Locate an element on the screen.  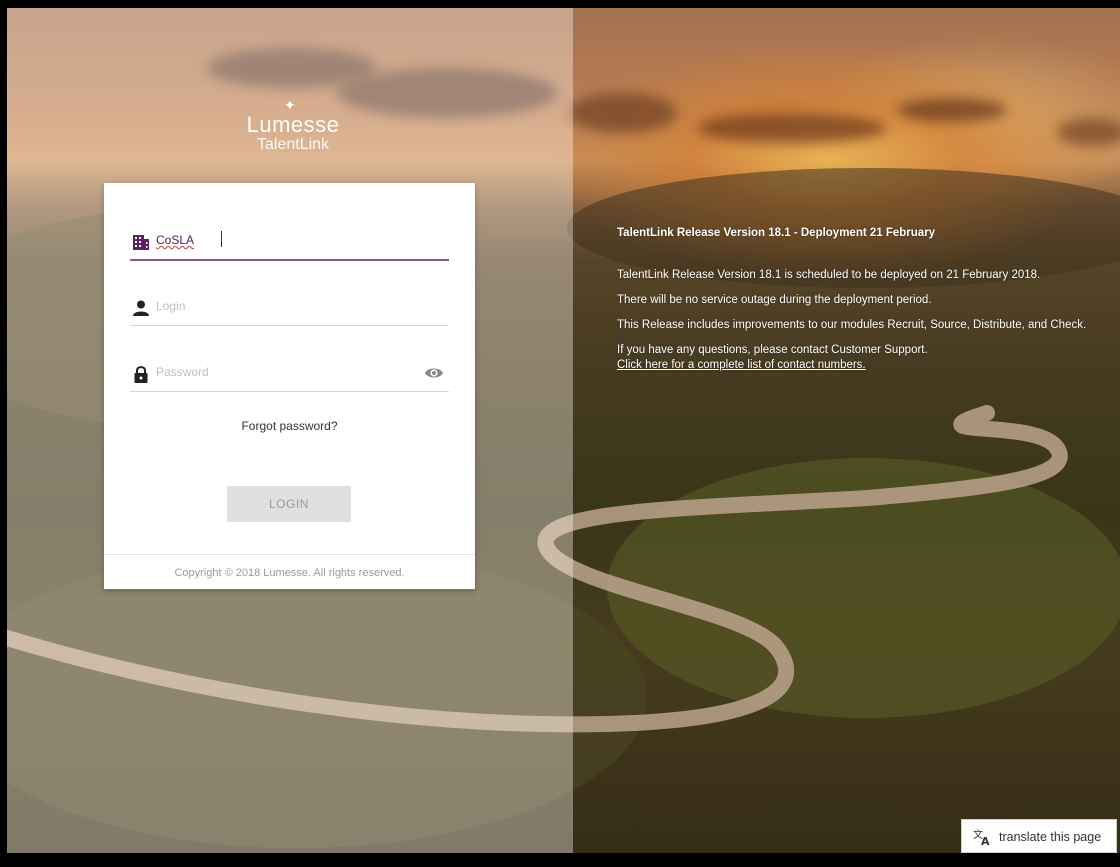
password-field: Password is located at coordinates (289, 373).